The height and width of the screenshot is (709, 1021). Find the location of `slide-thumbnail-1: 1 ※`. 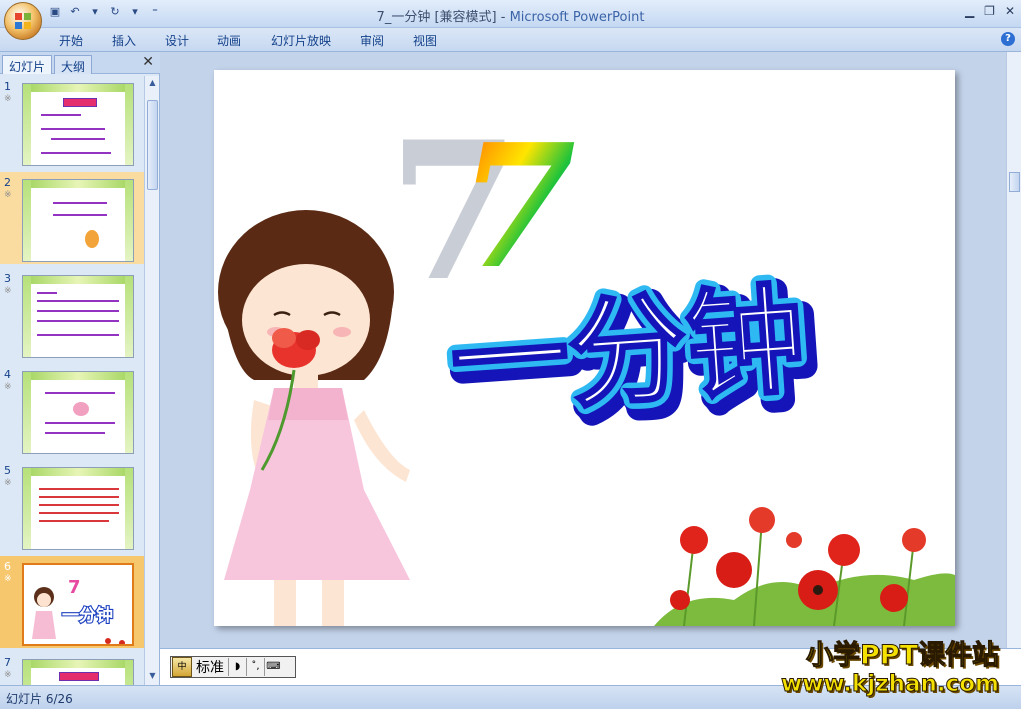

slide-thumbnail-1: 1 ※ is located at coordinates (72, 122).